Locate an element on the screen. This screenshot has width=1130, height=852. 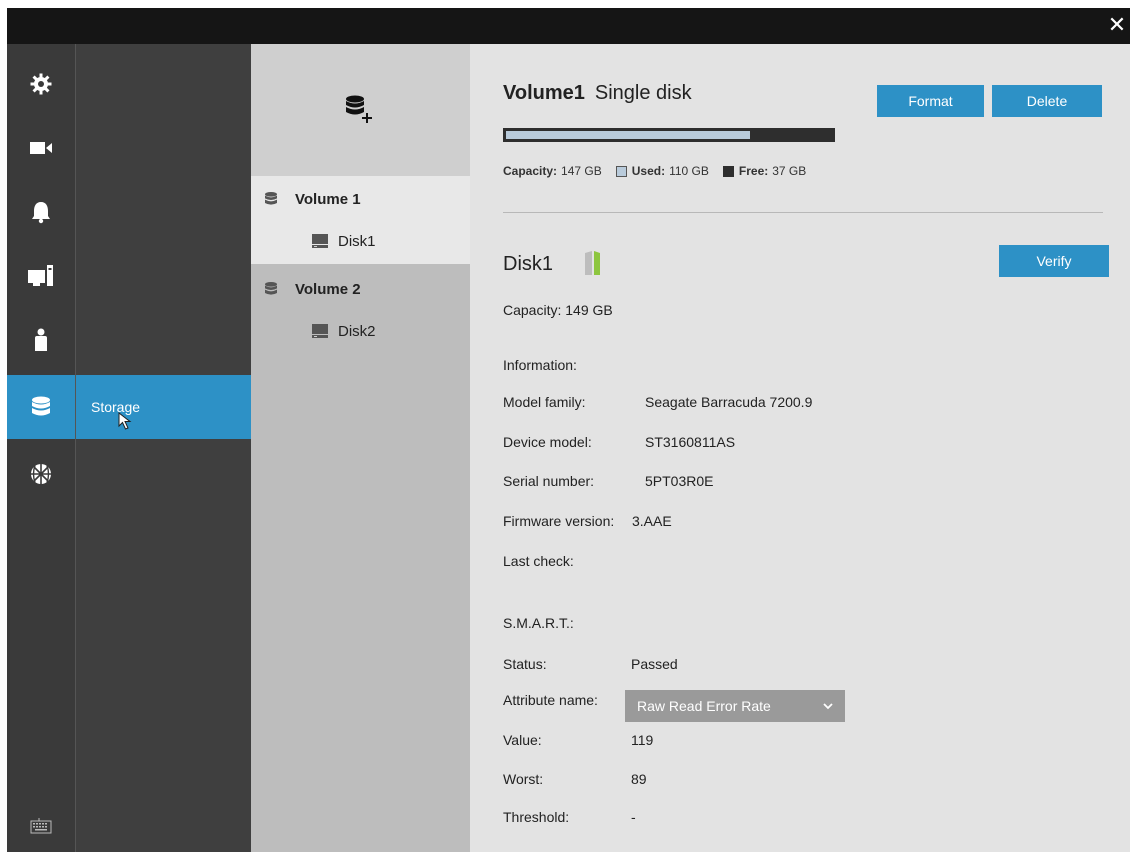
free-label: Free: is located at coordinates (753, 171).